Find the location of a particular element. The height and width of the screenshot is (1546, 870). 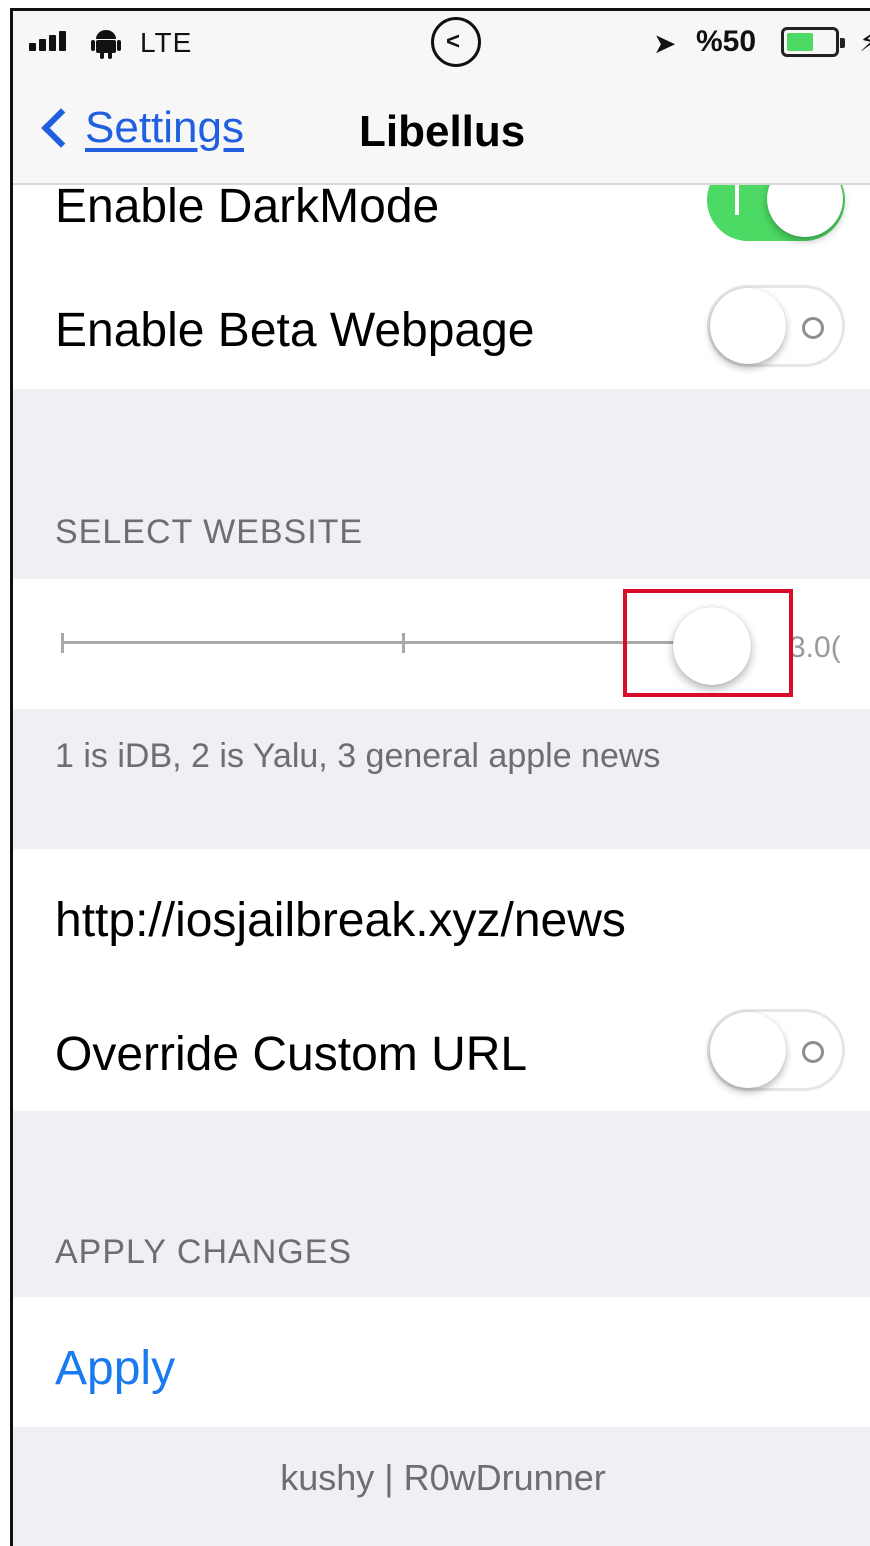

url-text: http://iosjailbreak.xyz/news is located at coordinates (340, 920).